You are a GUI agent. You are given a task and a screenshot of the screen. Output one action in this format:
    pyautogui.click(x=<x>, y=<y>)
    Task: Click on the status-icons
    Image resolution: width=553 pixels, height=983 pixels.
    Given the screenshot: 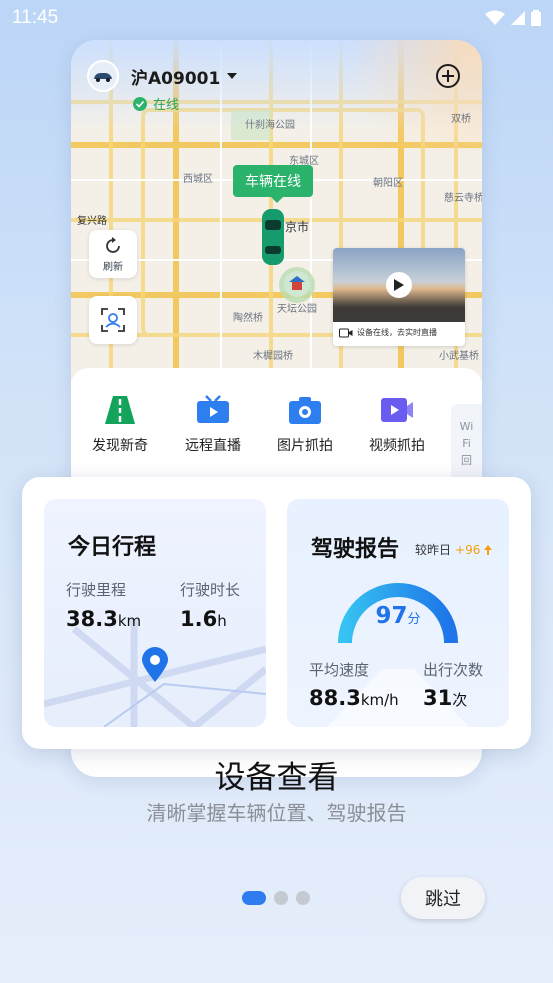 What is the action you would take?
    pyautogui.click(x=513, y=18)
    